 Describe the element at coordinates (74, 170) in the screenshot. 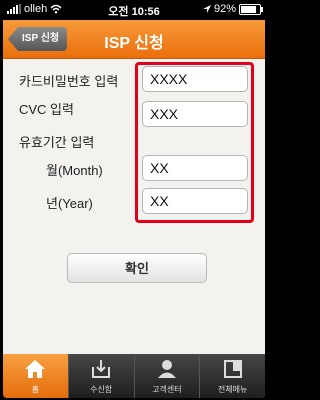

I see `month-label: 월(Month)` at that location.